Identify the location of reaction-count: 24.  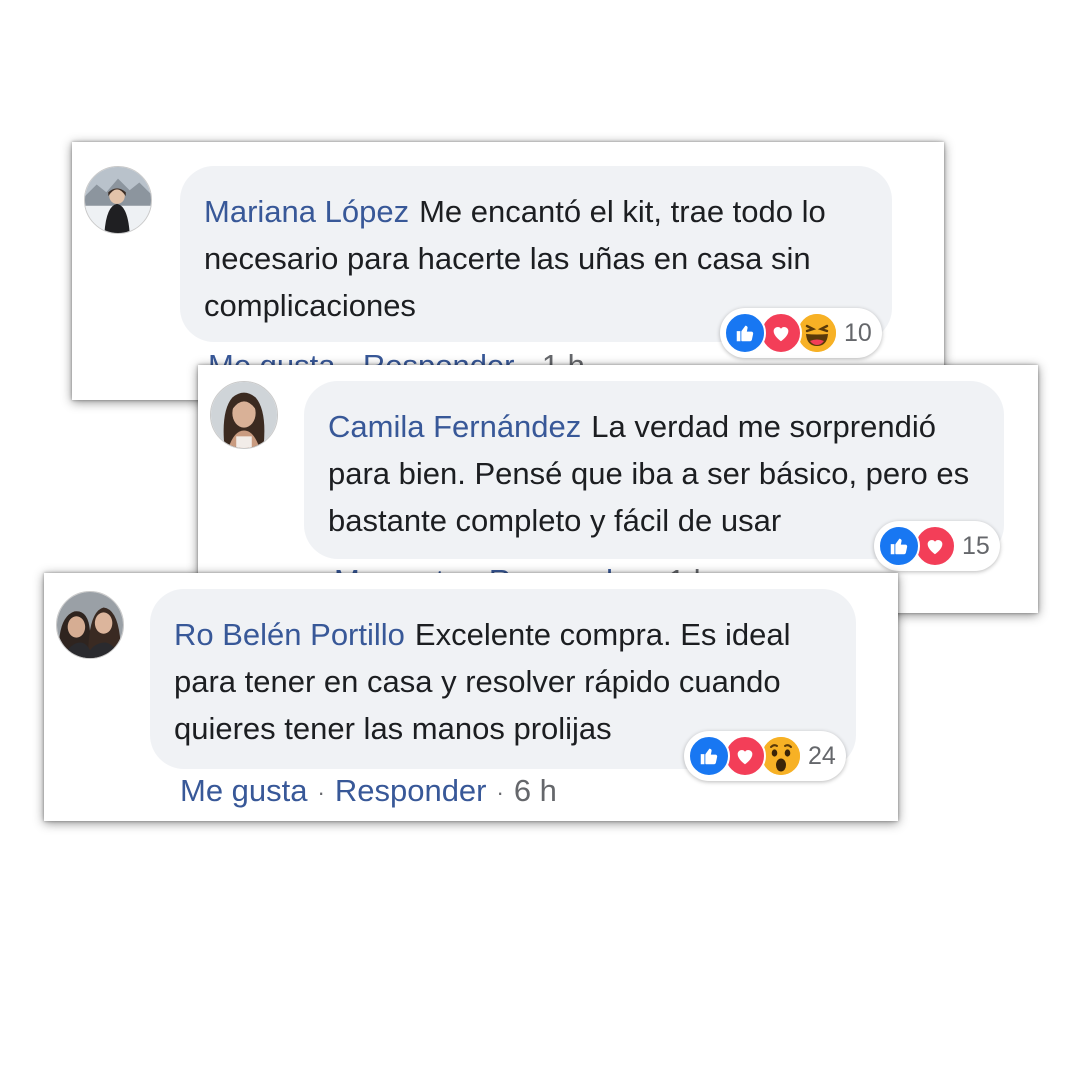
(822, 755).